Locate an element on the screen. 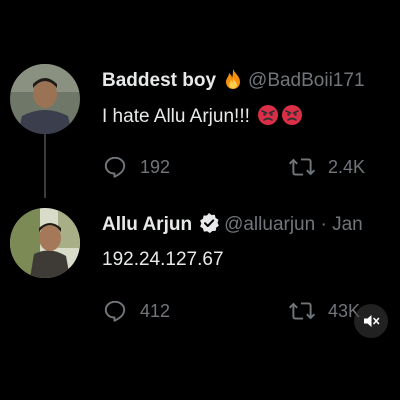 Image resolution: width=400 pixels, height=400 pixels. mute-button is located at coordinates (371, 321).